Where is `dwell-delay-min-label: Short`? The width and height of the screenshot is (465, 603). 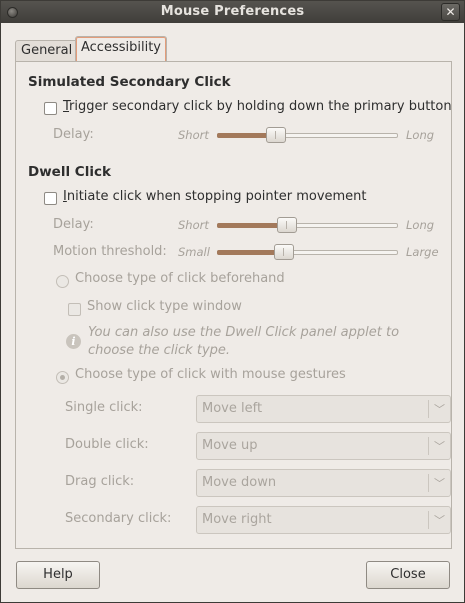
dwell-delay-min-label: Short is located at coordinates (193, 225).